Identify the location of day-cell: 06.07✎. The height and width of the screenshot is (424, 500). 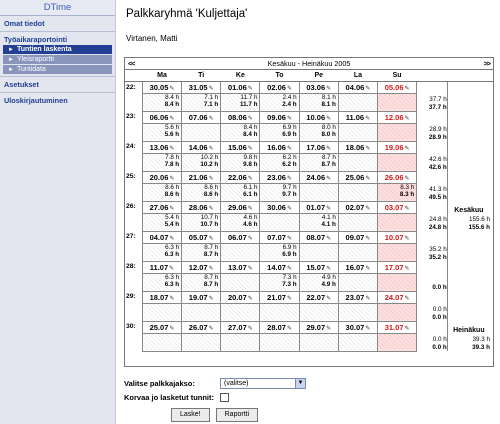
(240, 246).